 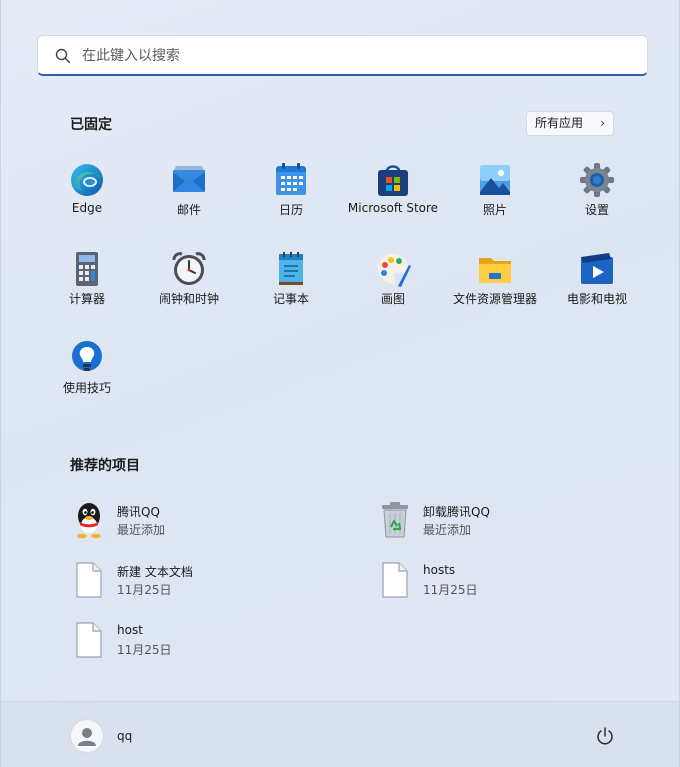 What do you see at coordinates (87, 380) in the screenshot?
I see `pinned-app-tips: 使用技巧` at bounding box center [87, 380].